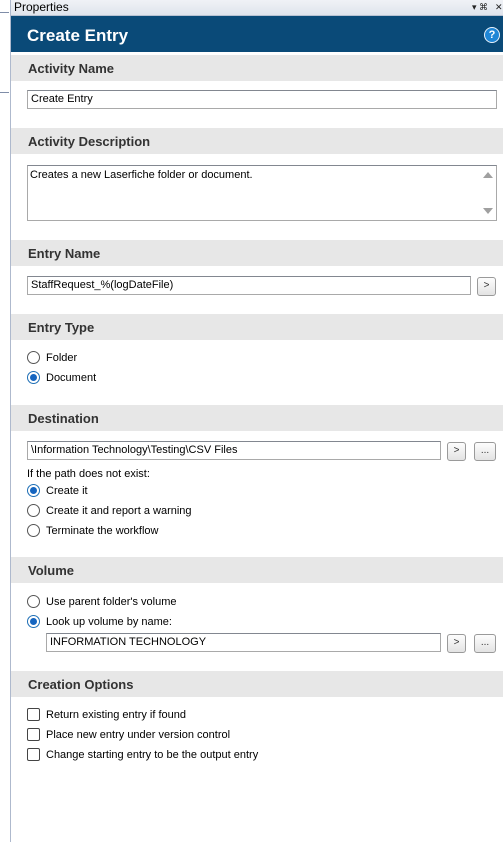 The image size is (503, 842). What do you see at coordinates (480, 7) in the screenshot?
I see `pin-icon: ▾ ⌘` at bounding box center [480, 7].